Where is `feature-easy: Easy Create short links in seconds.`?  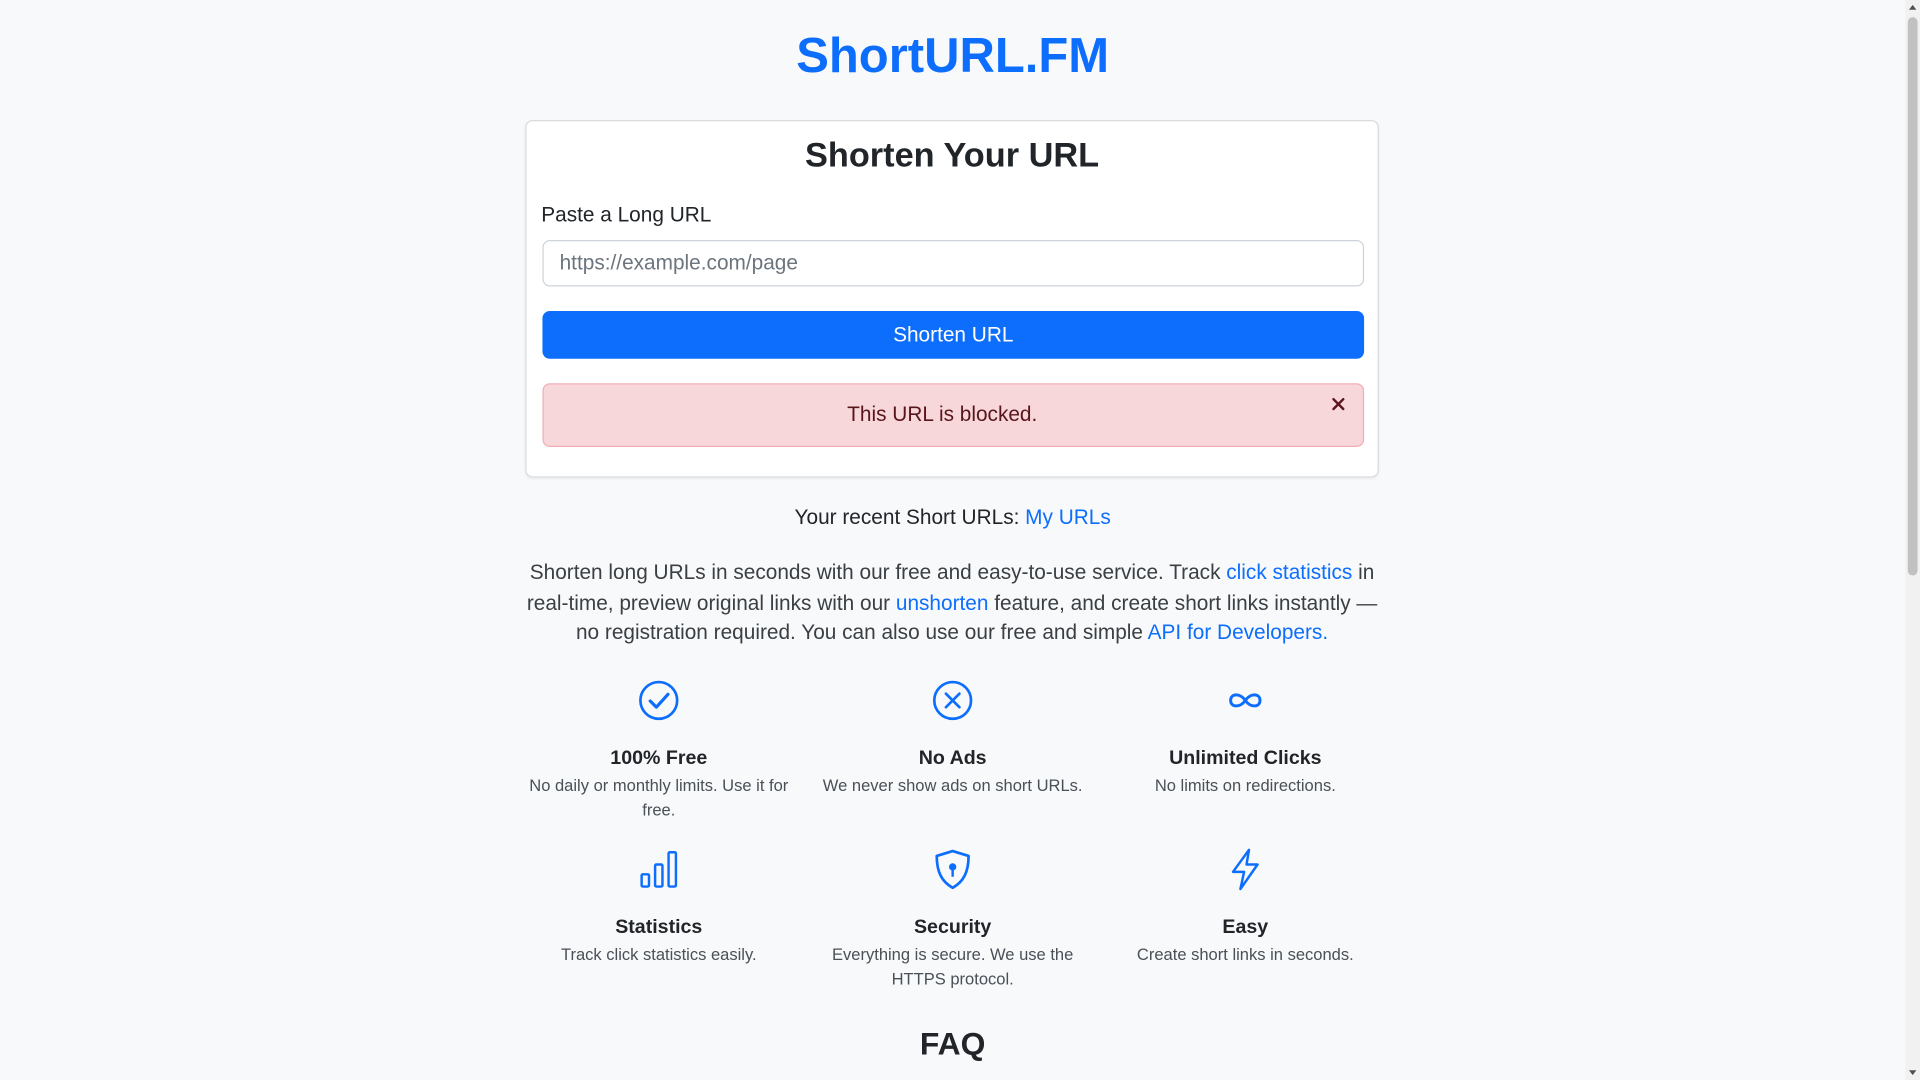
feature-easy: Easy Create short links in seconds. is located at coordinates (1245, 906).